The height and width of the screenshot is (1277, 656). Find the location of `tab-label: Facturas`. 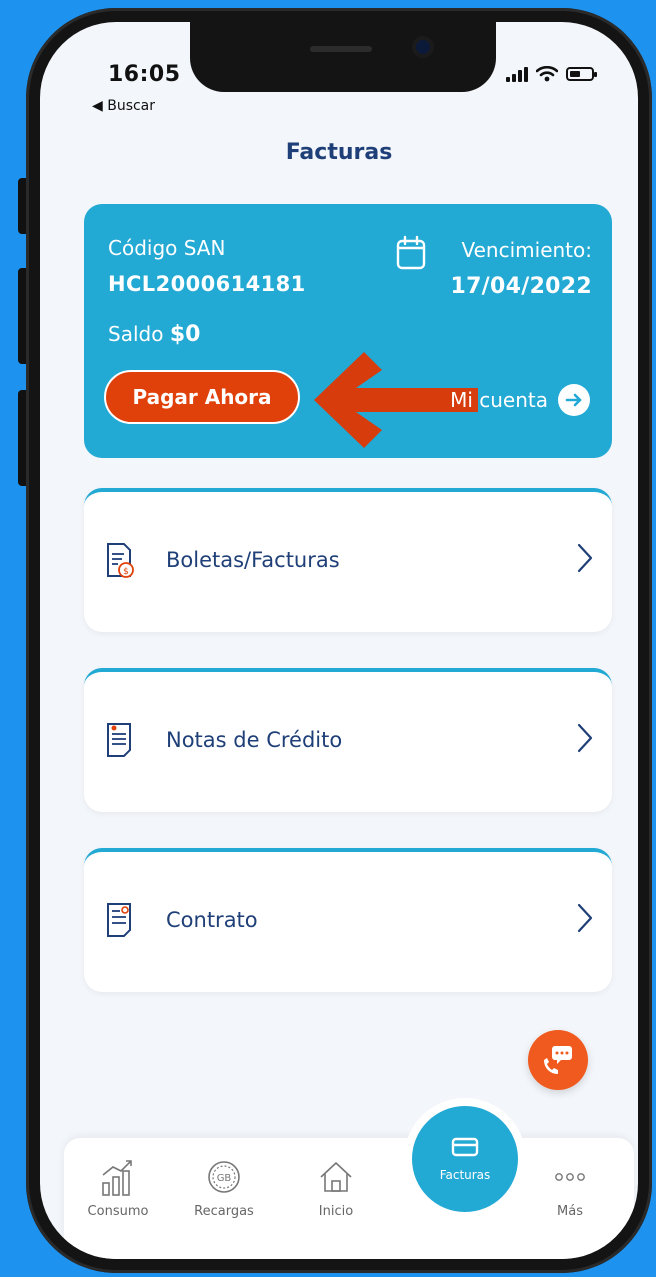

tab-label: Facturas is located at coordinates (465, 1175).